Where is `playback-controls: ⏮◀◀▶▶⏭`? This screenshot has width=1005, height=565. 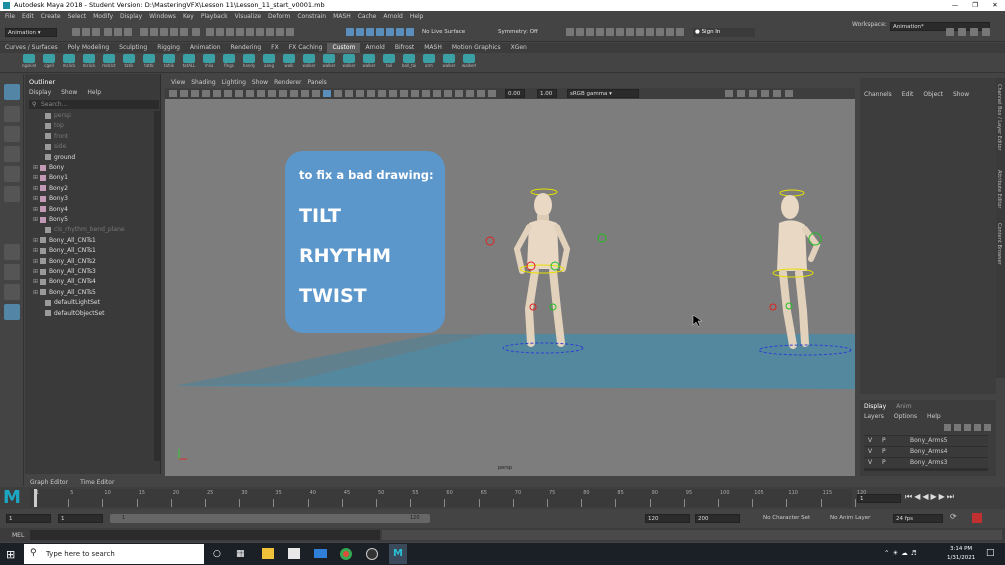 playback-controls: ⏮◀◀▶▶⏭ is located at coordinates (952, 497).